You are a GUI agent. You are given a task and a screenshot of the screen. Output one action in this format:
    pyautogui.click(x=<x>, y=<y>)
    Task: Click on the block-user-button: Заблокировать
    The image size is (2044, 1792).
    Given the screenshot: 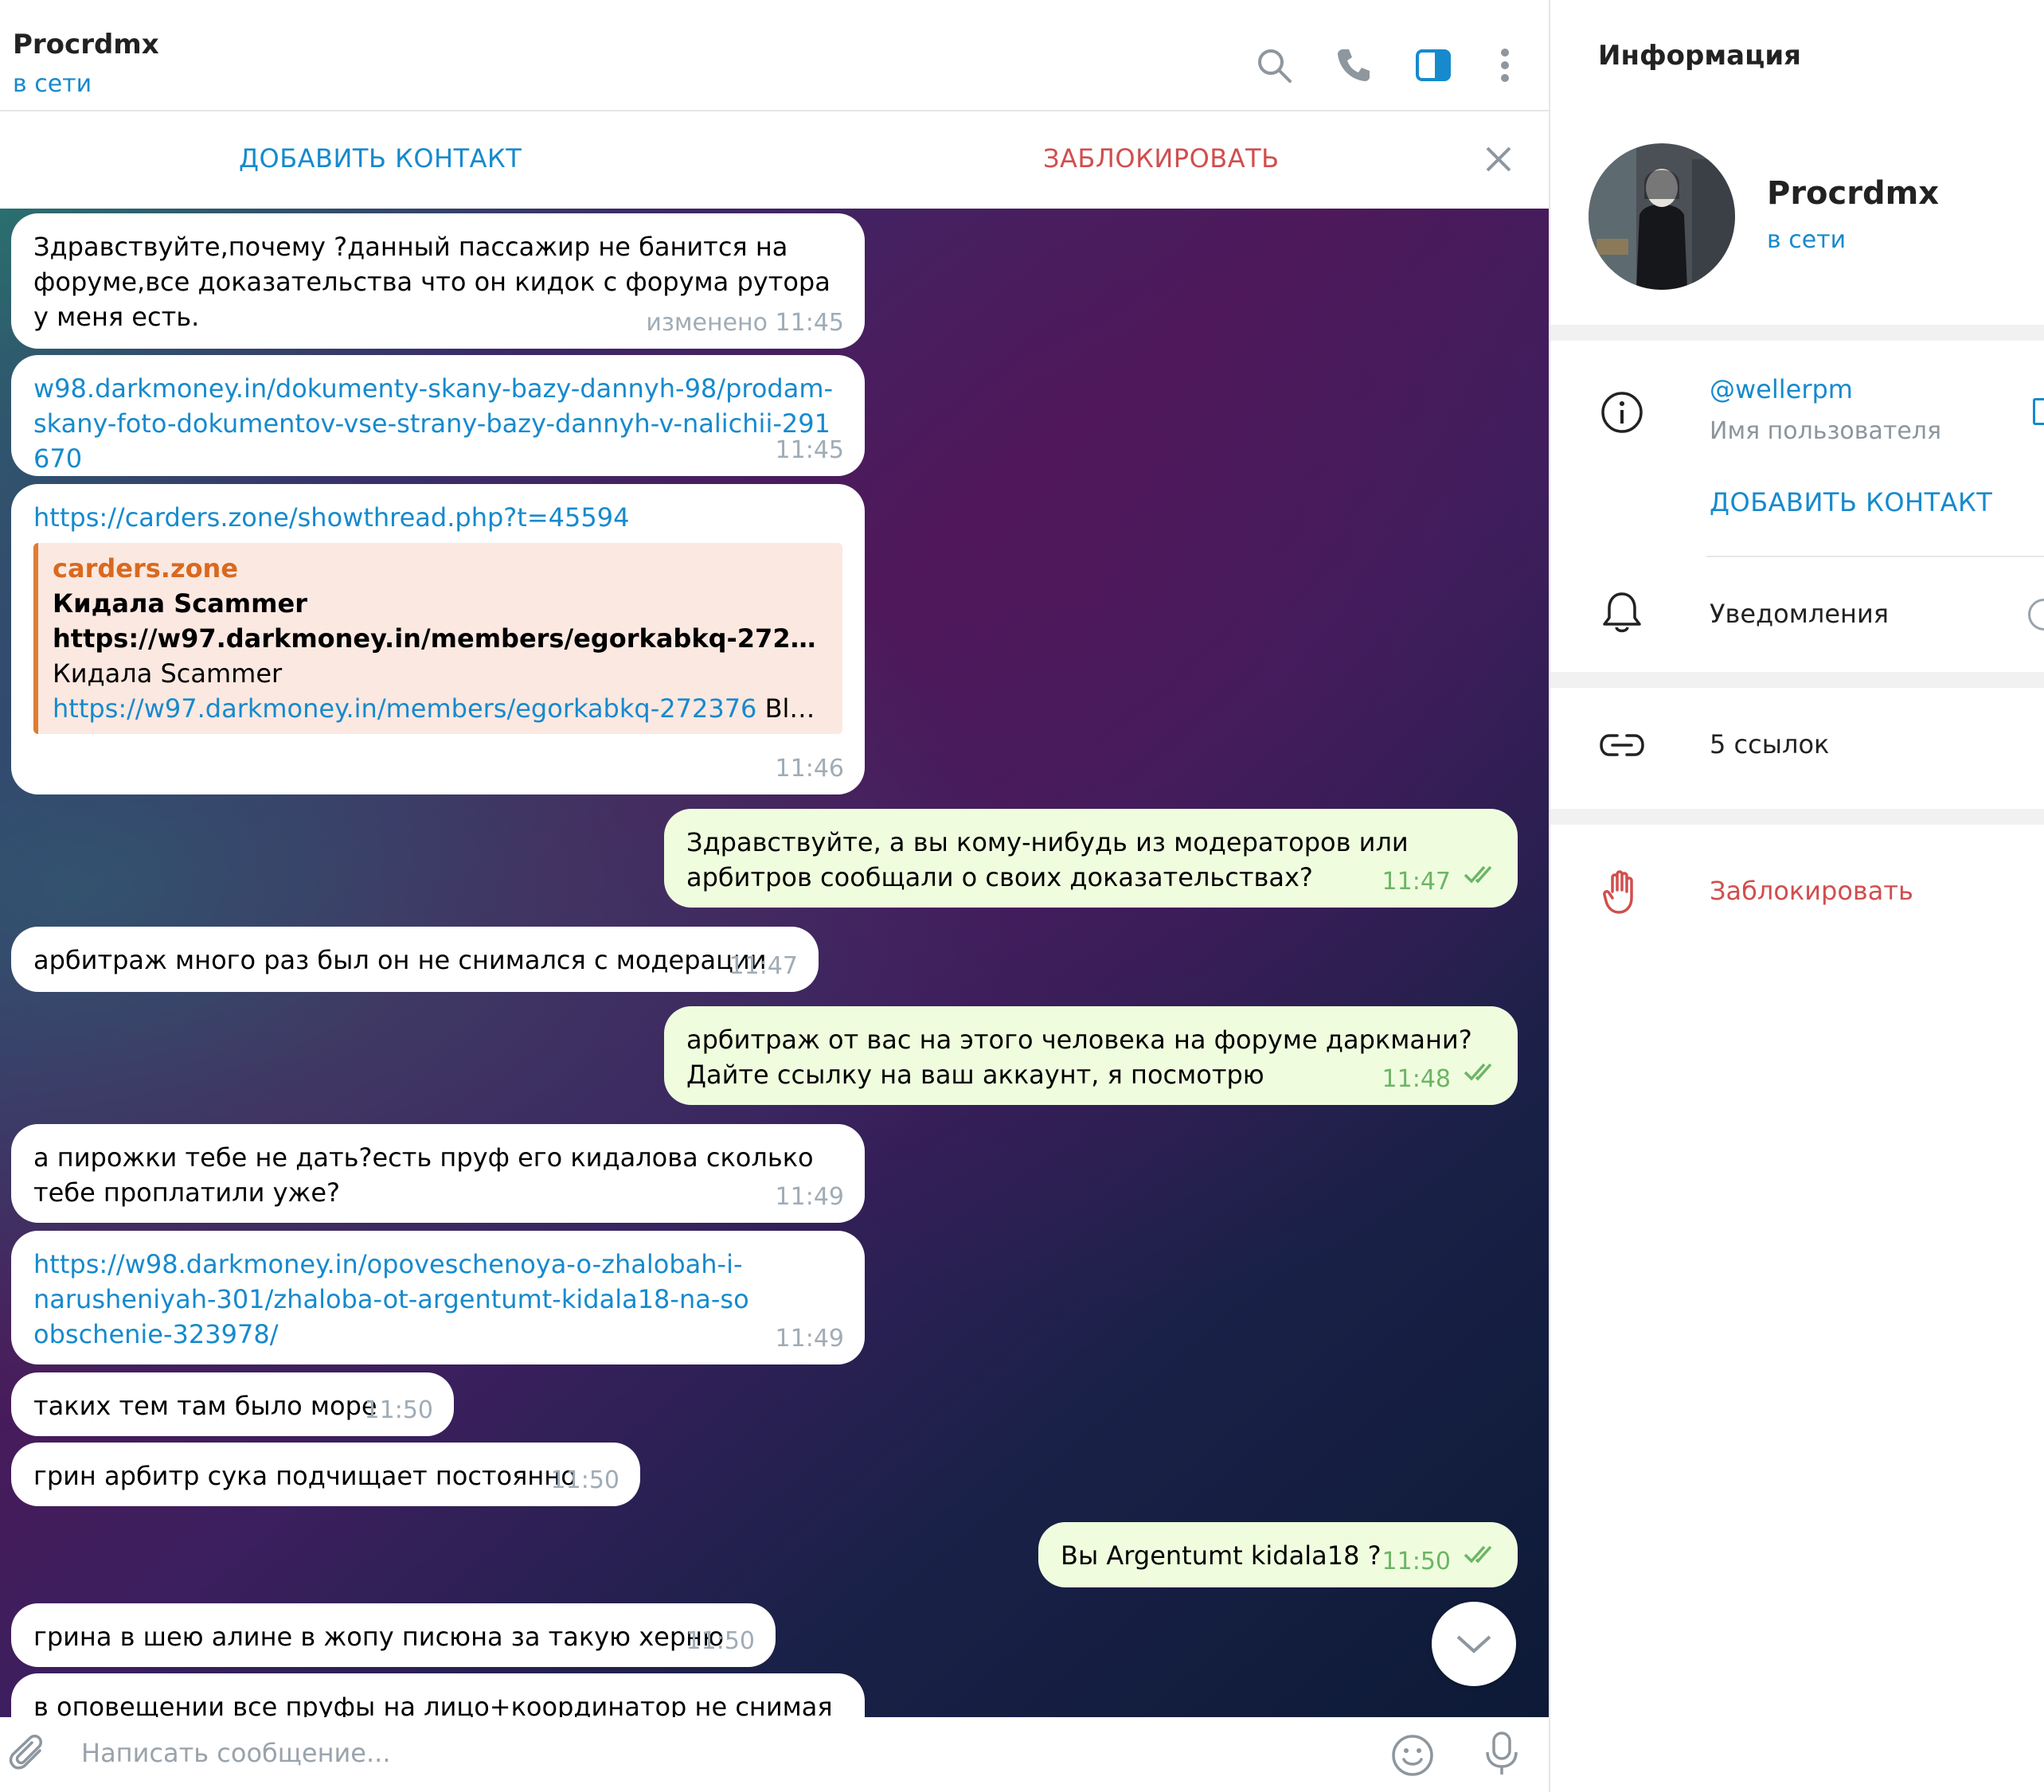 What is the action you would take?
    pyautogui.click(x=1812, y=891)
    